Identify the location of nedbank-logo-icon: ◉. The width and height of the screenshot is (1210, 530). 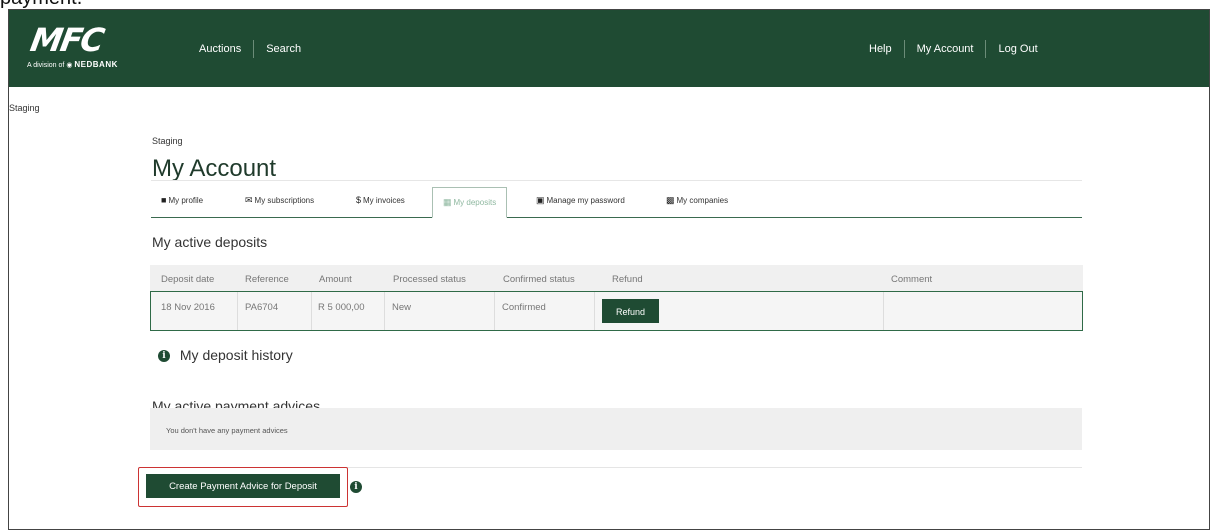
(69, 65).